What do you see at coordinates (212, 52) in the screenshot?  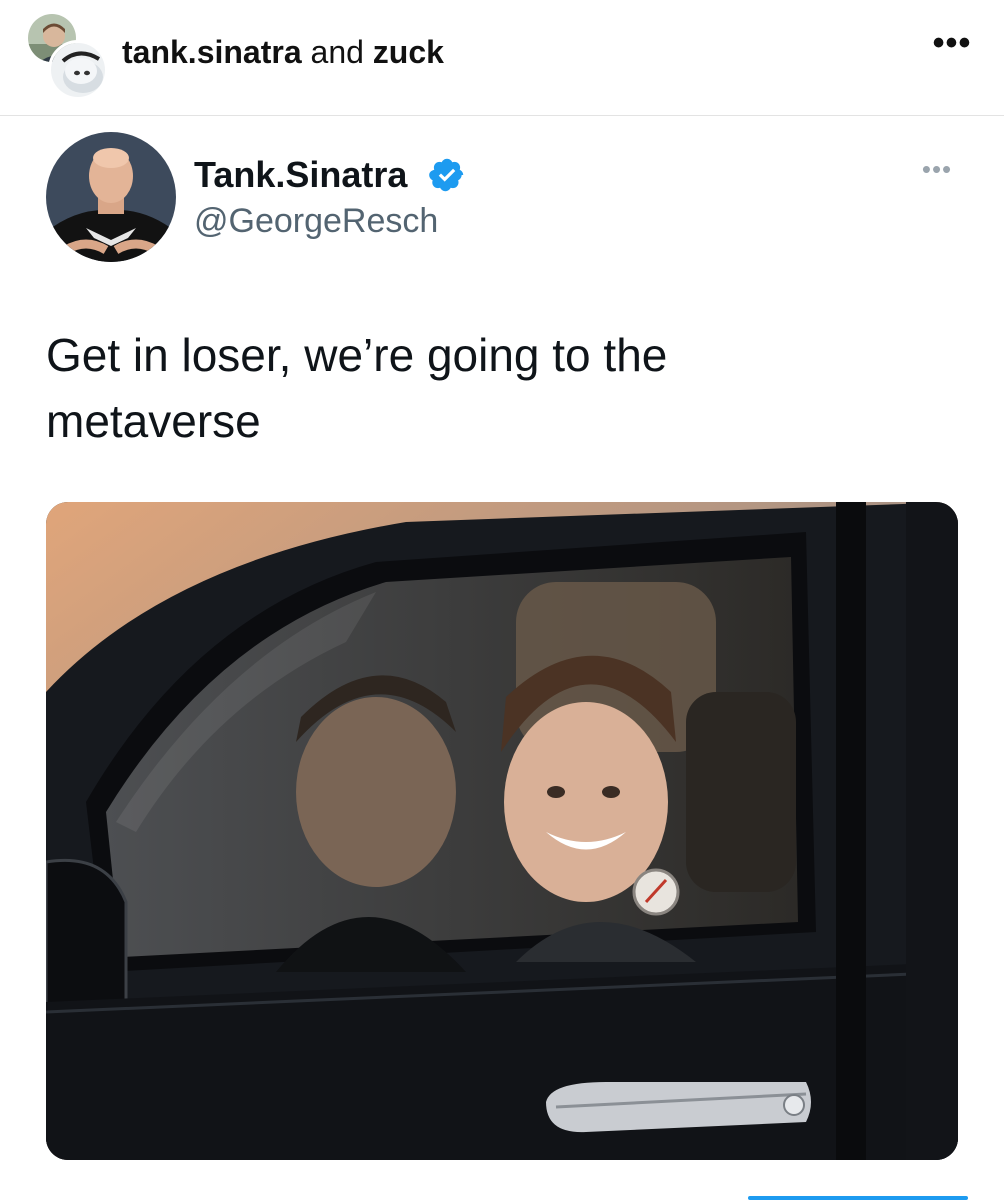 I see `username-one: tank.sinatra` at bounding box center [212, 52].